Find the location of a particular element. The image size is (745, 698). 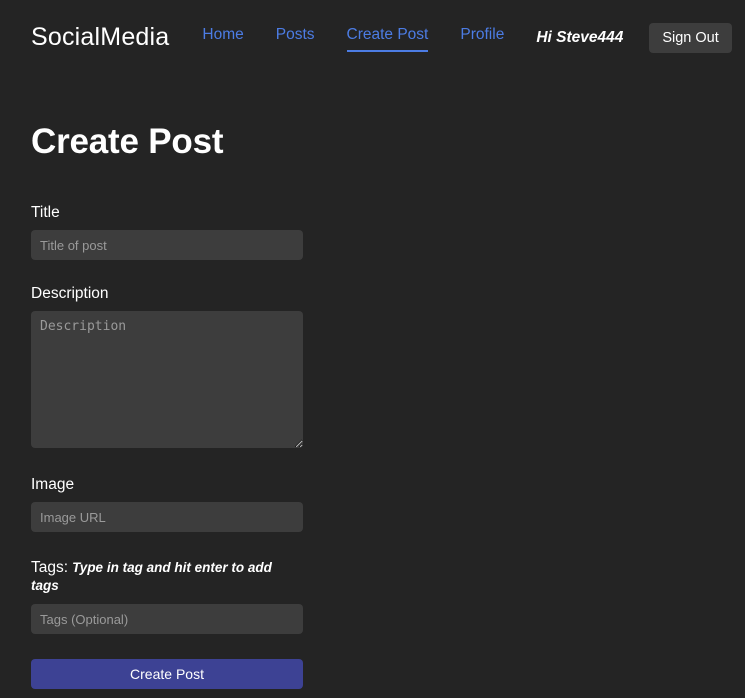

nav-link-profile: Profile is located at coordinates (482, 38).